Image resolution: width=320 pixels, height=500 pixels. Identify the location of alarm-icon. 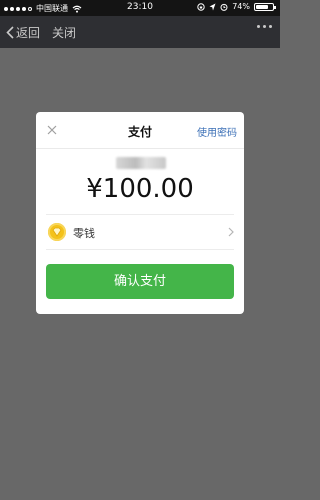
(224, 7).